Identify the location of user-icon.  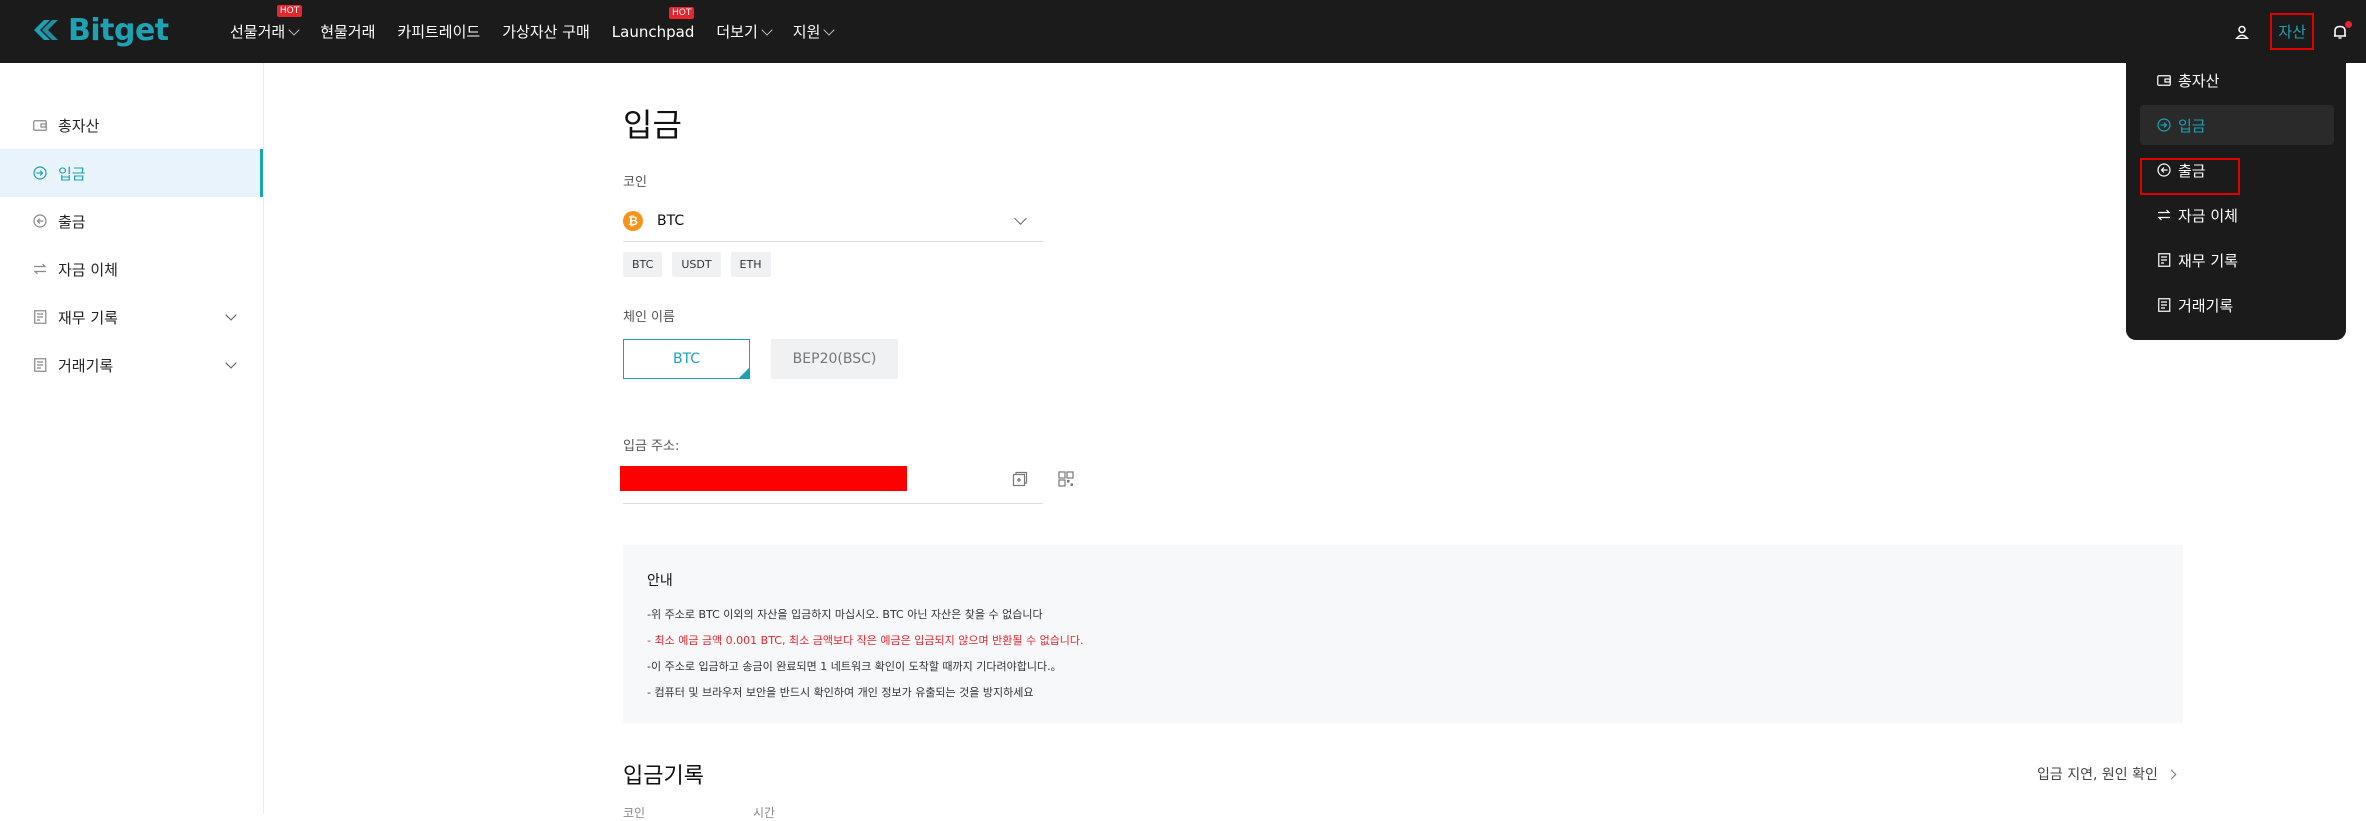
(2242, 32).